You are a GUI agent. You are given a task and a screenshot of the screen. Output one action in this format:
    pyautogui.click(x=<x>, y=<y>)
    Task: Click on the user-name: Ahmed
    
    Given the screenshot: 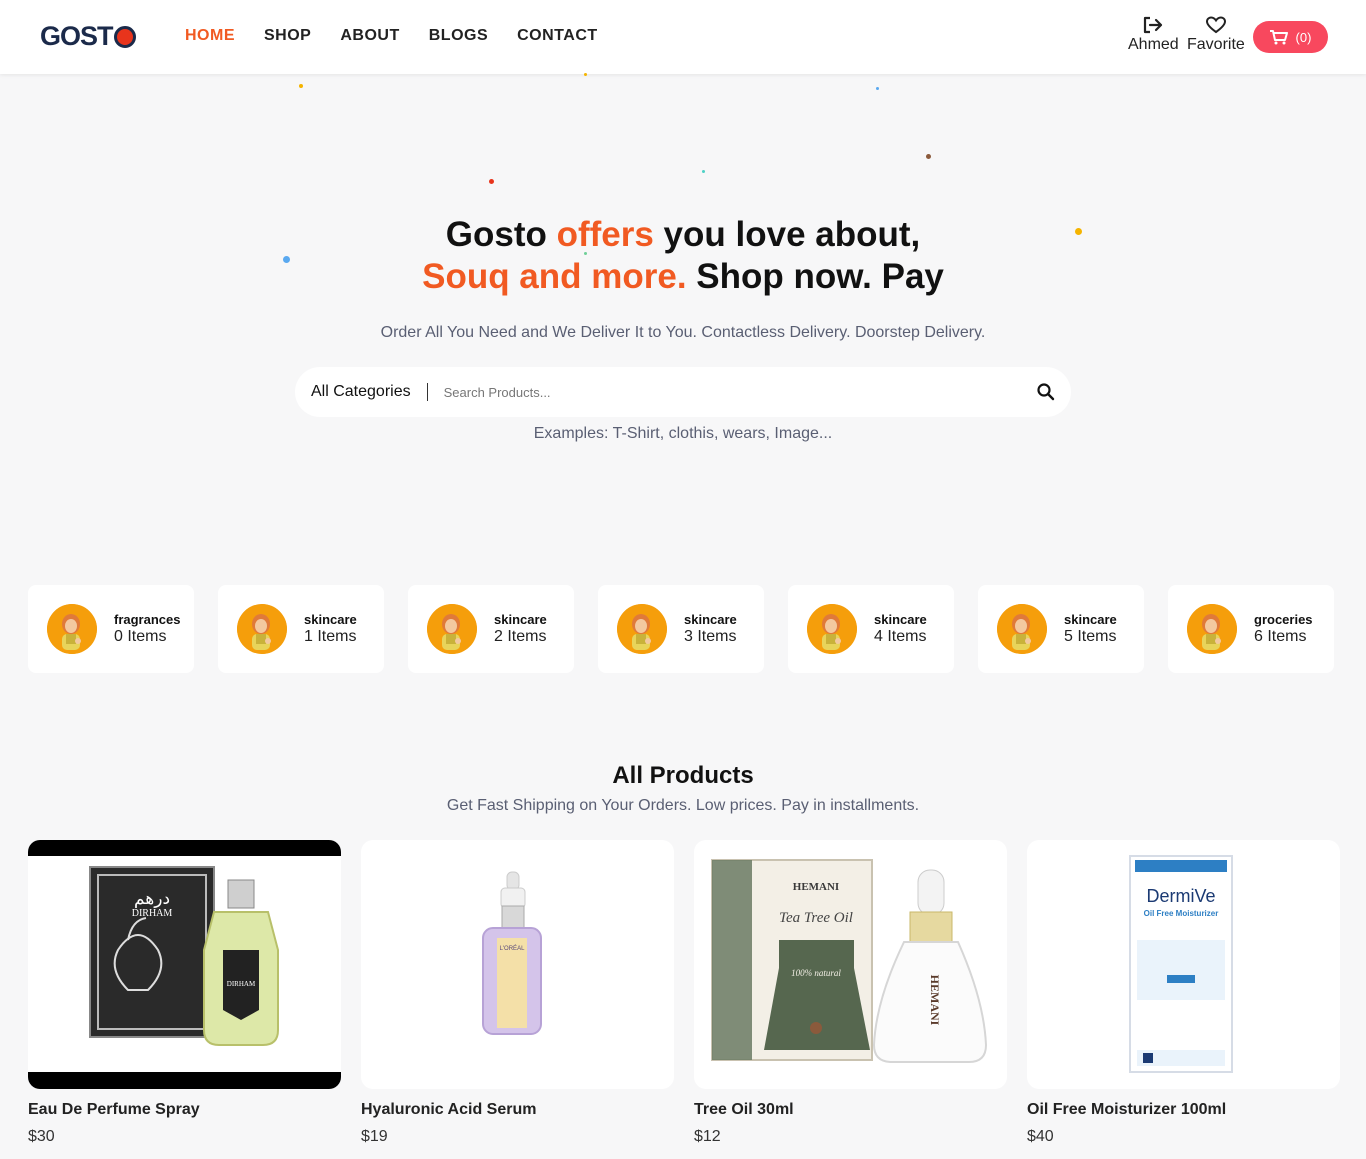 What is the action you would take?
    pyautogui.click(x=1153, y=44)
    